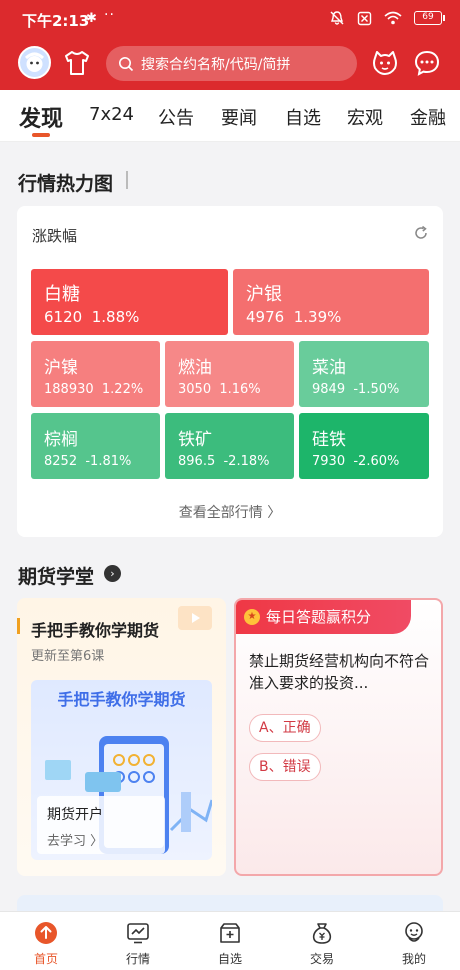  I want to click on refresh-icon, so click(421, 233).